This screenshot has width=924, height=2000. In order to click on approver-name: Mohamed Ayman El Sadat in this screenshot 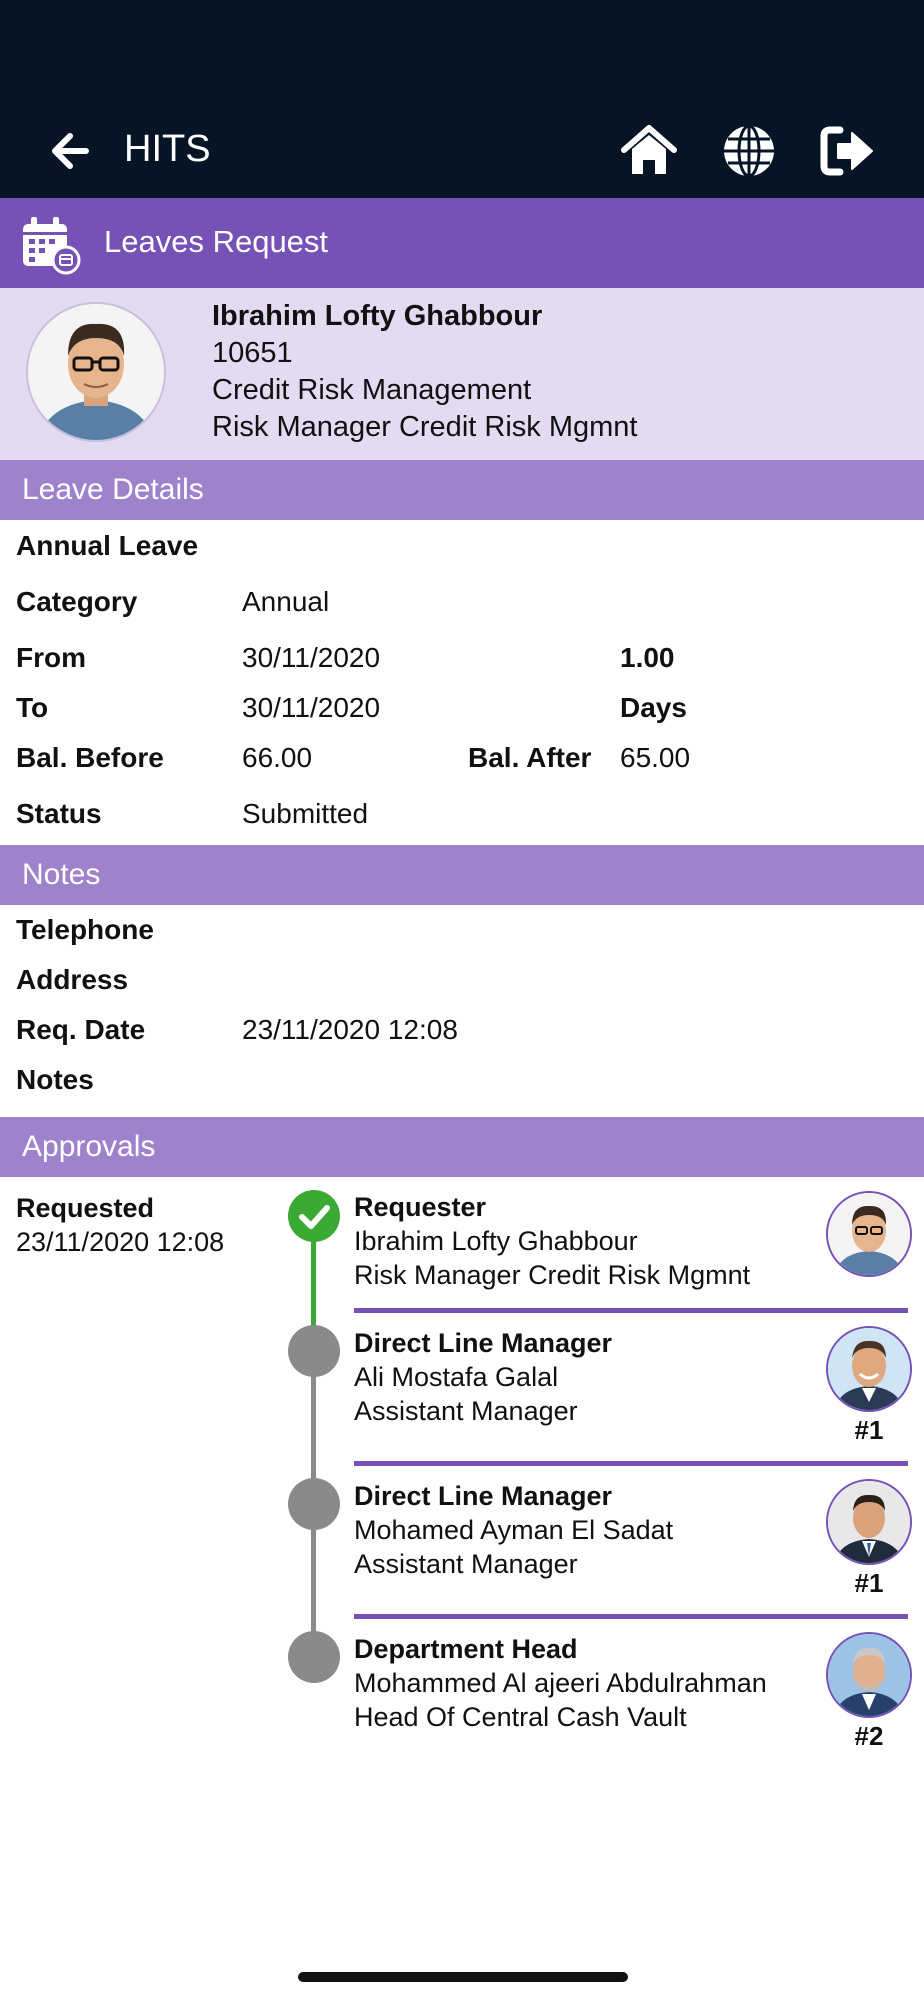, I will do `click(514, 1530)`.